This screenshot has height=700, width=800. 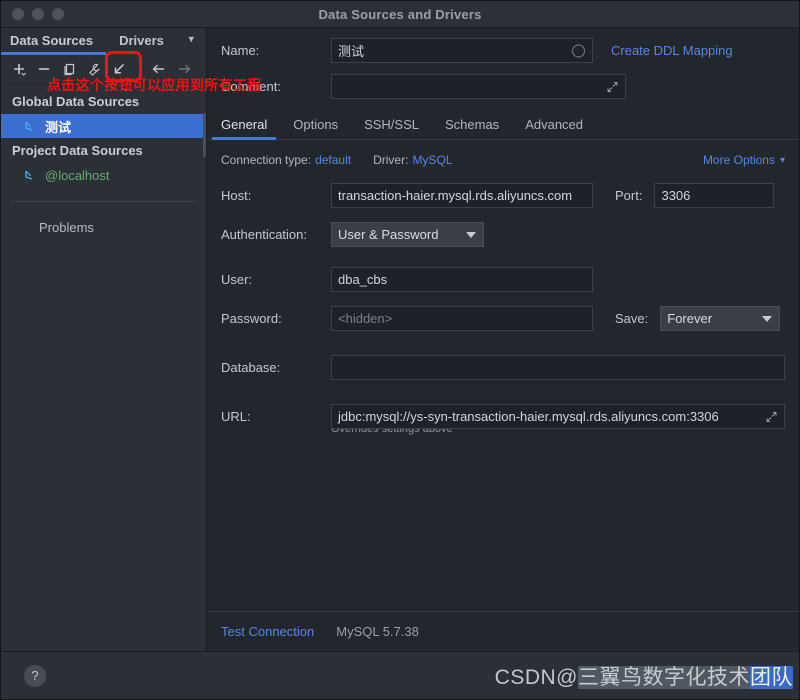 What do you see at coordinates (400, 675) in the screenshot?
I see `dialog-bottom-bar: ? CSDN@三翼鸟数字化技术团队` at bounding box center [400, 675].